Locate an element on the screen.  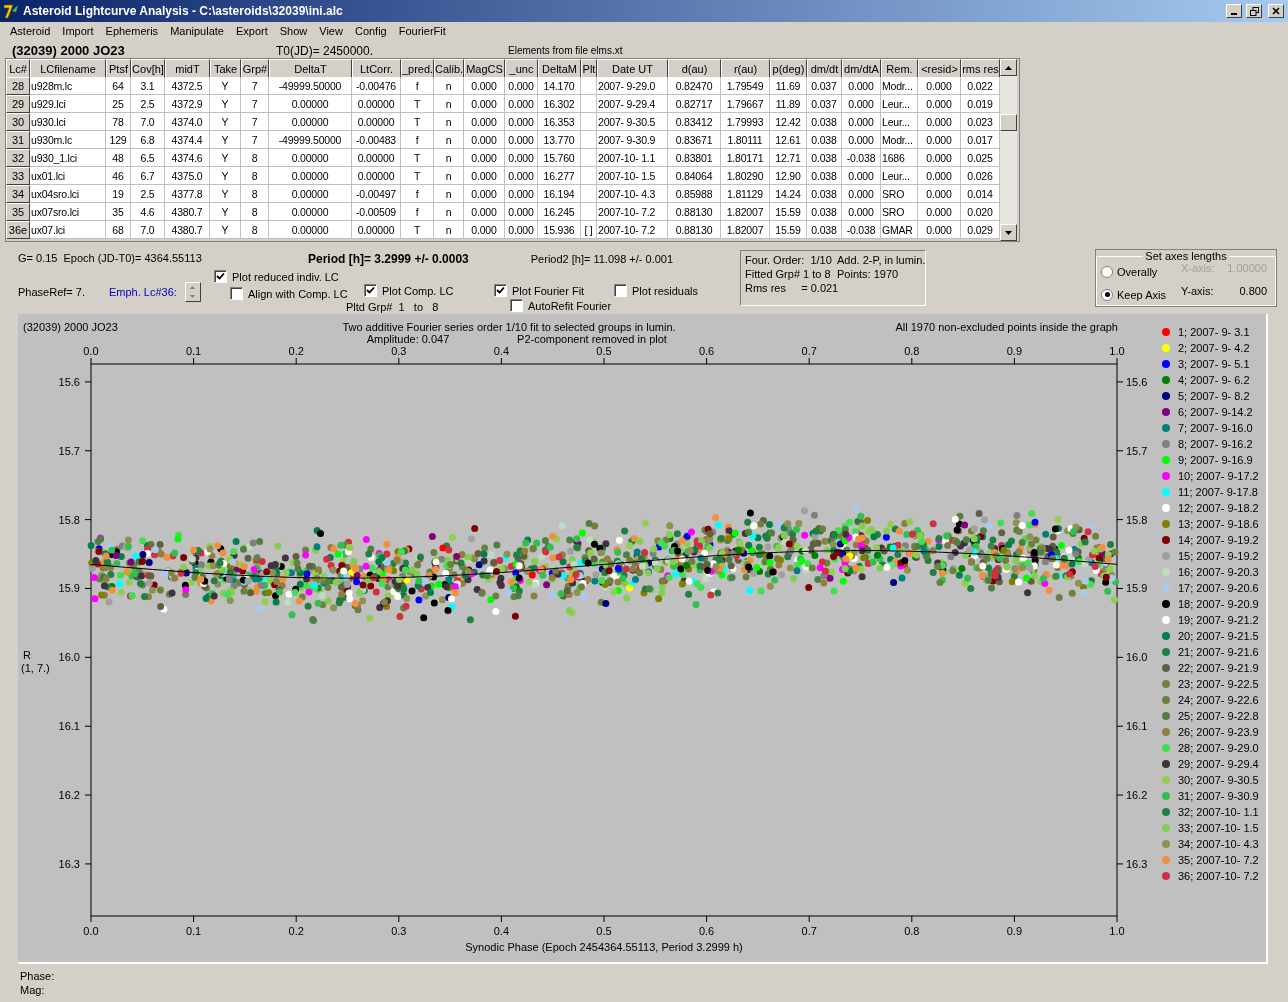
table-cell: 0.020 is located at coordinates (980, 212).